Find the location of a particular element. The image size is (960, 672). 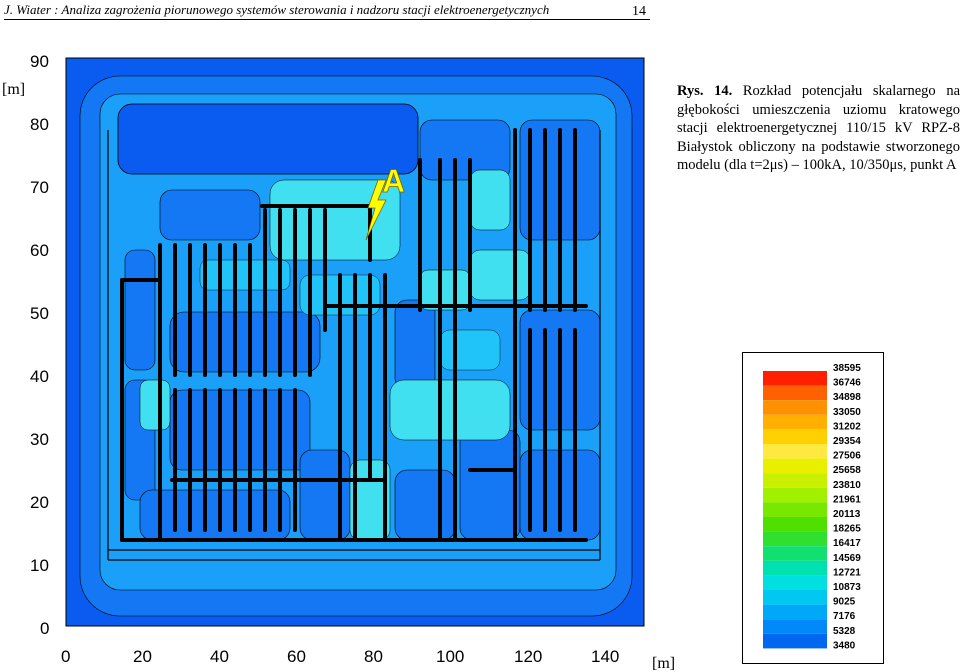

zone-ul is located at coordinates (268, 139).